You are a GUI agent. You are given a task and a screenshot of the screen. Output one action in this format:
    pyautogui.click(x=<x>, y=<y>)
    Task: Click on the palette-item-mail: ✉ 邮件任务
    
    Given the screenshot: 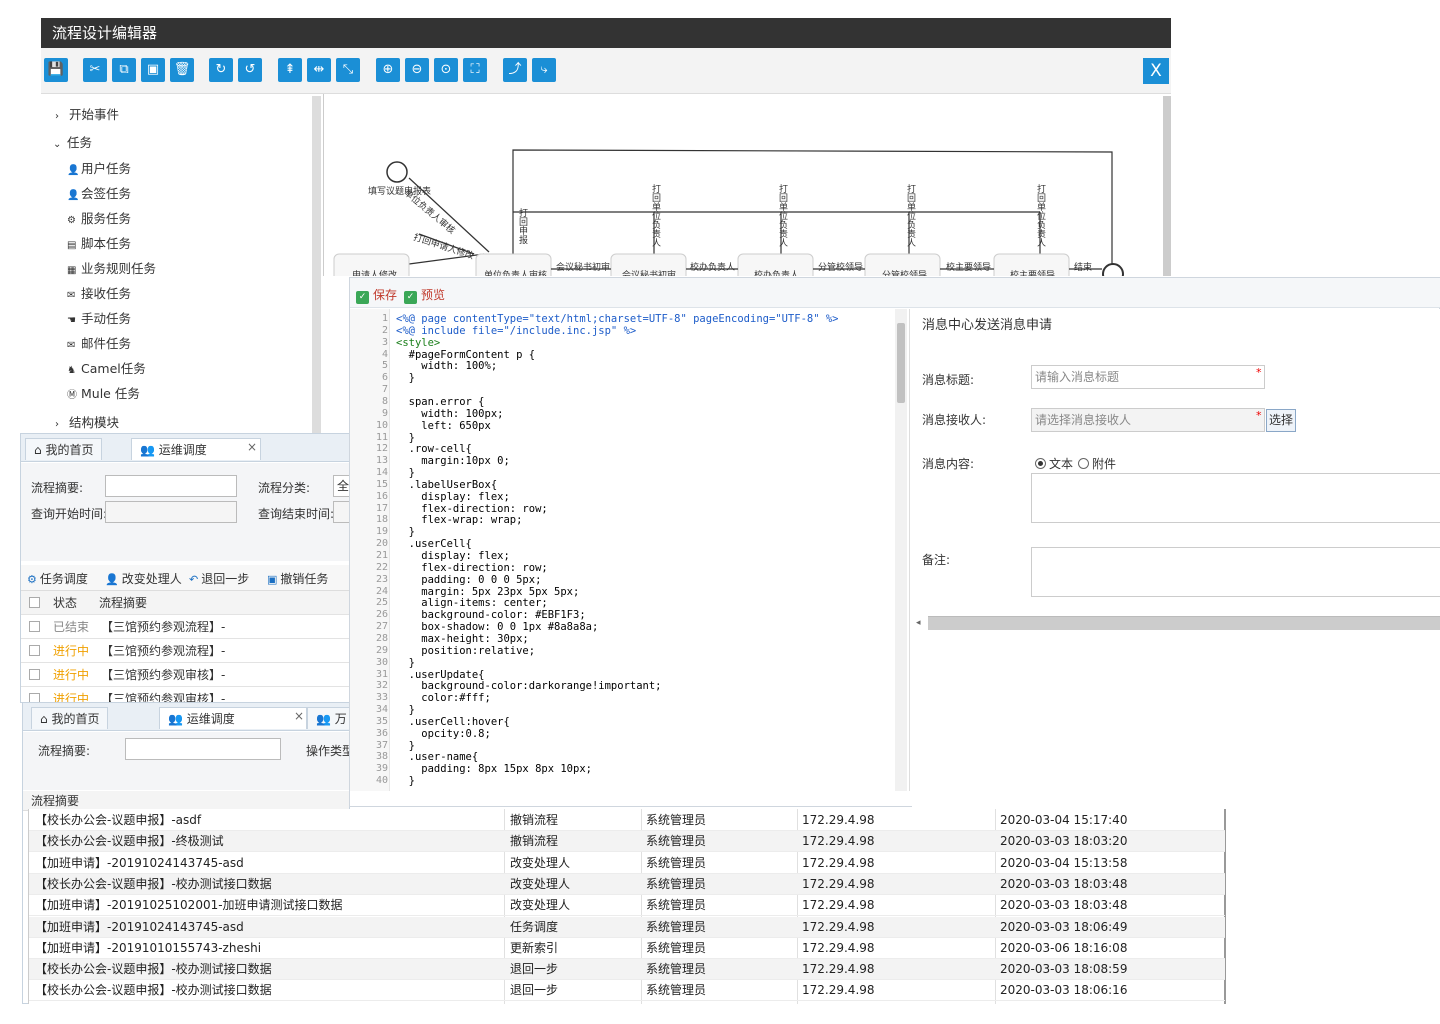 What is the action you would take?
    pyautogui.click(x=99, y=342)
    